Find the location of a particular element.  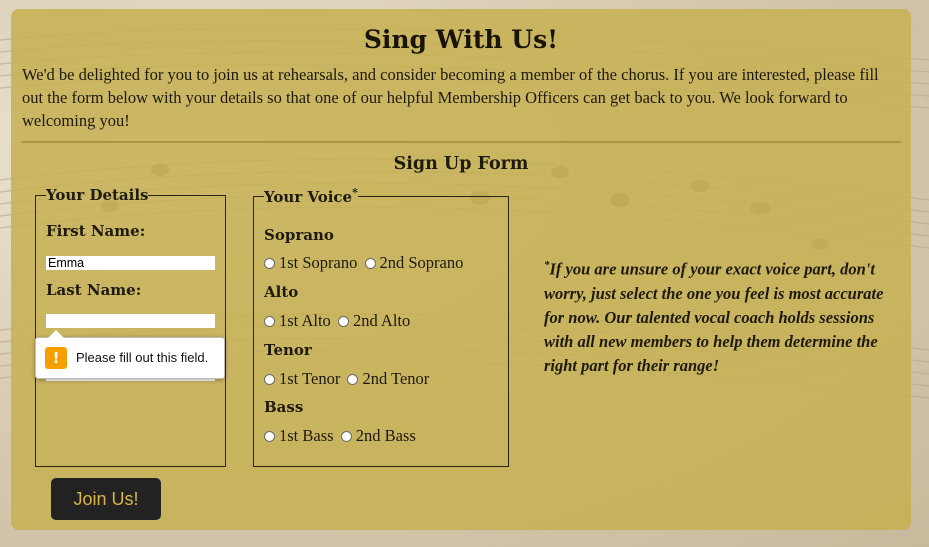

your-voice-legend: Your Voice* is located at coordinates (311, 196).